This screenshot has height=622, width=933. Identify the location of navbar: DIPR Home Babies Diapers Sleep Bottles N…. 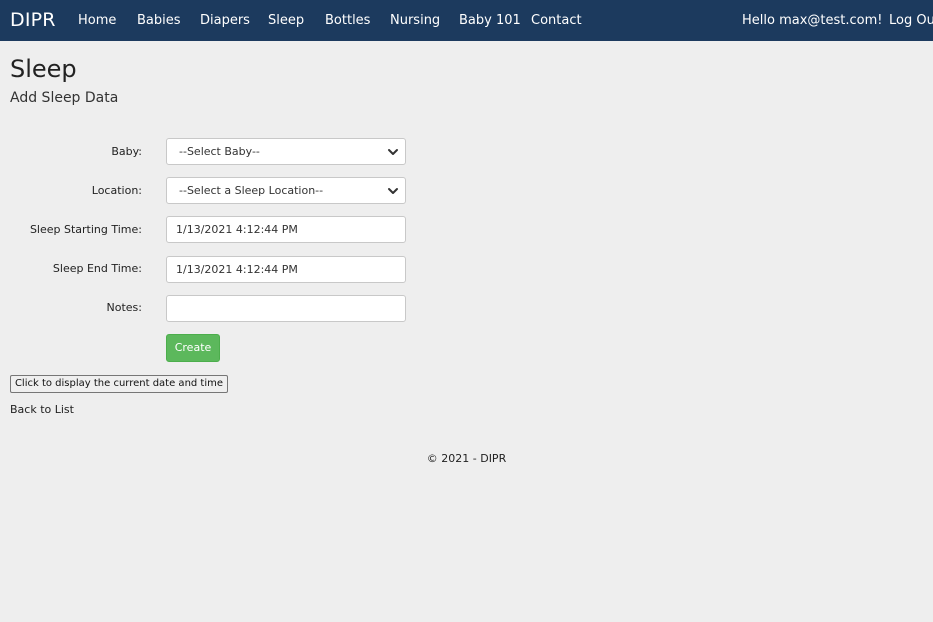
(466, 20).